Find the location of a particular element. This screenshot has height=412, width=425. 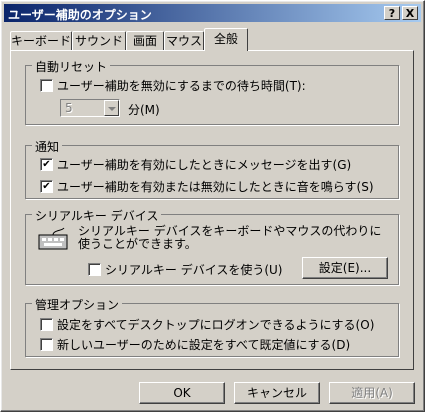

tab-sound-label: サウンド is located at coordinates (98, 41).